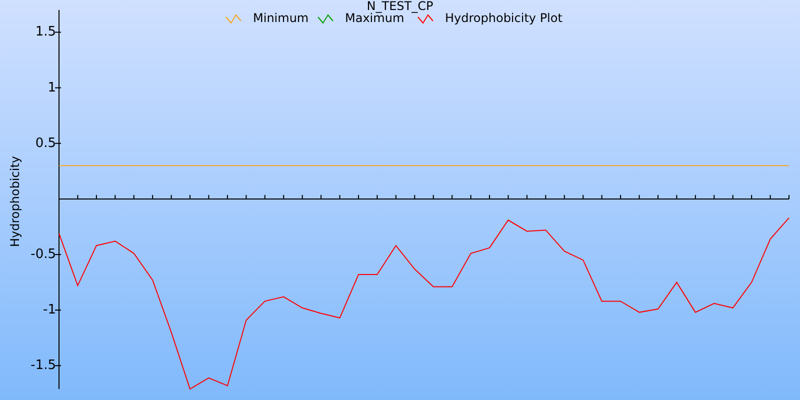 This screenshot has width=800, height=400. What do you see at coordinates (43, 366) in the screenshot?
I see `y-tick-label: -1.5` at bounding box center [43, 366].